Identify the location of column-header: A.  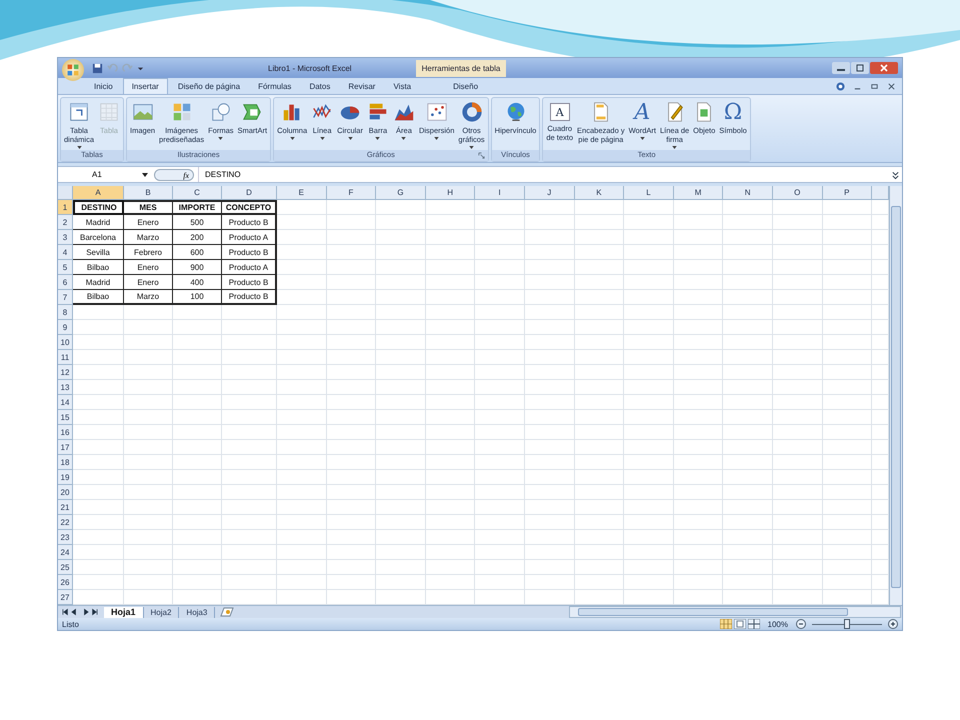
(98, 193).